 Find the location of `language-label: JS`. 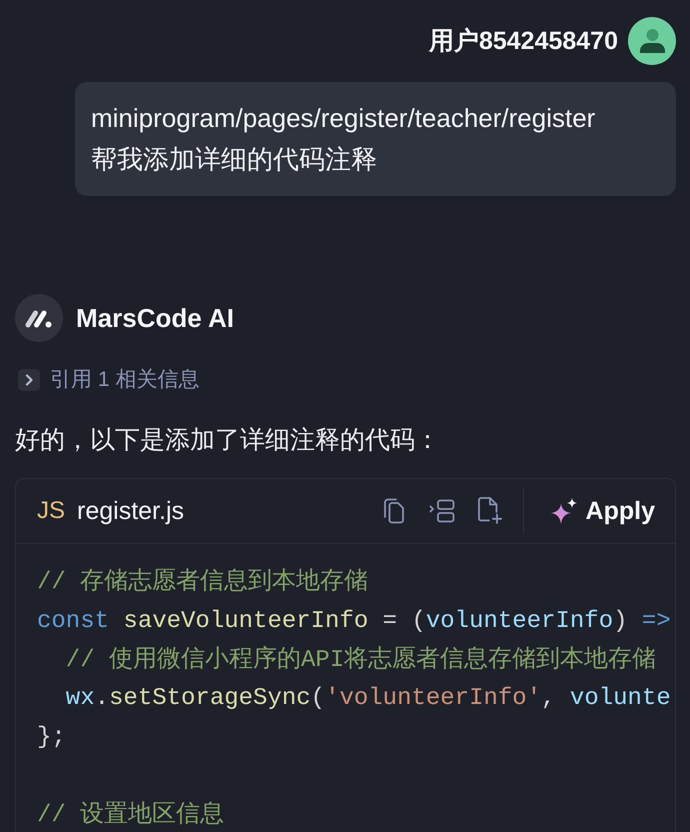

language-label: JS is located at coordinates (51, 510).